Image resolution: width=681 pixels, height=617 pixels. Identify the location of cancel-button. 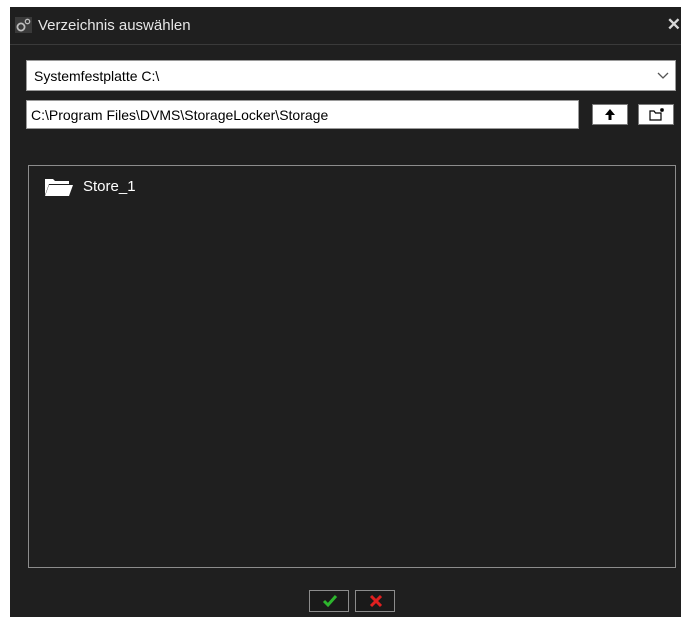
(375, 601).